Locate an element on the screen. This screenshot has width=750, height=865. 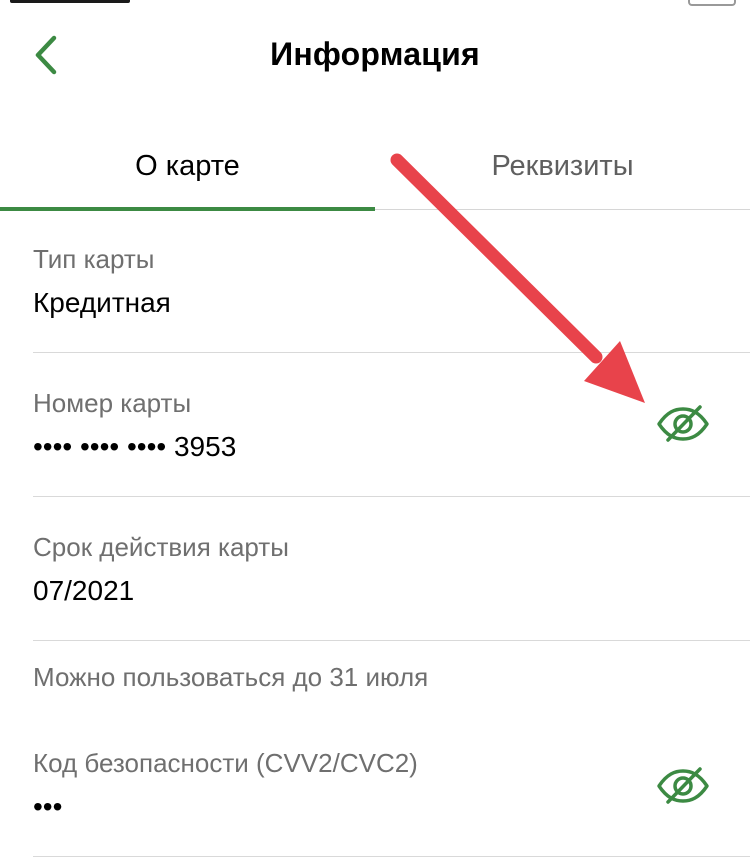
status-bar-left is located at coordinates (70, 1).